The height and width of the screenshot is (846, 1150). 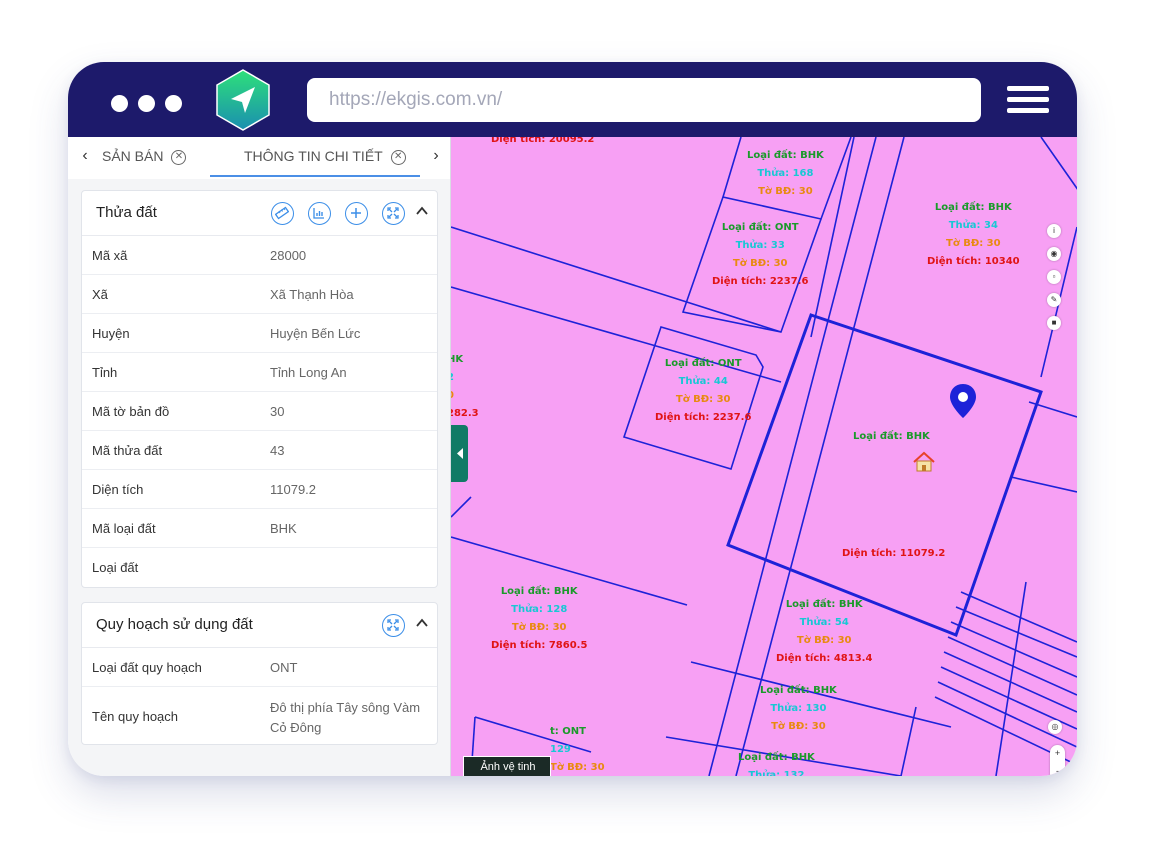 What do you see at coordinates (973, 225) in the screenshot?
I see `label-parcel: Thửa: 34` at bounding box center [973, 225].